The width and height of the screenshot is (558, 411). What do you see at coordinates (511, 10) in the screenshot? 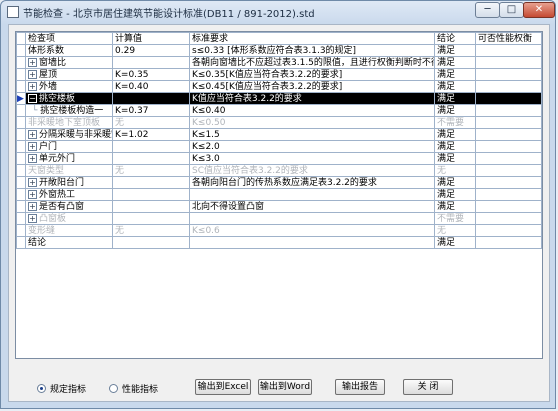
I see `maximize-button: □` at bounding box center [511, 10].